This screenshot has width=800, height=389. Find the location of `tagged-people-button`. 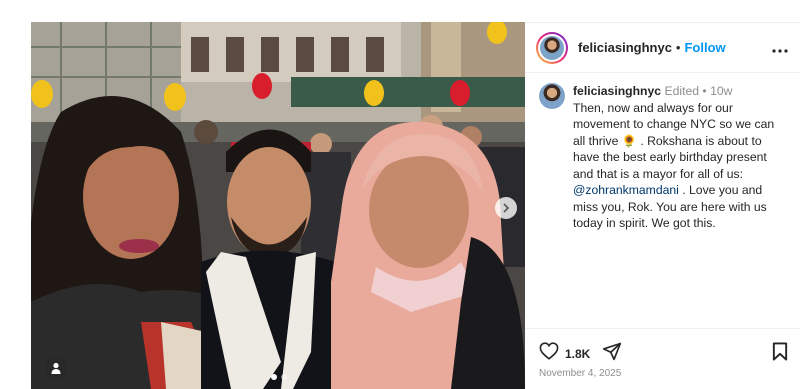

tagged-people-button is located at coordinates (56, 368).